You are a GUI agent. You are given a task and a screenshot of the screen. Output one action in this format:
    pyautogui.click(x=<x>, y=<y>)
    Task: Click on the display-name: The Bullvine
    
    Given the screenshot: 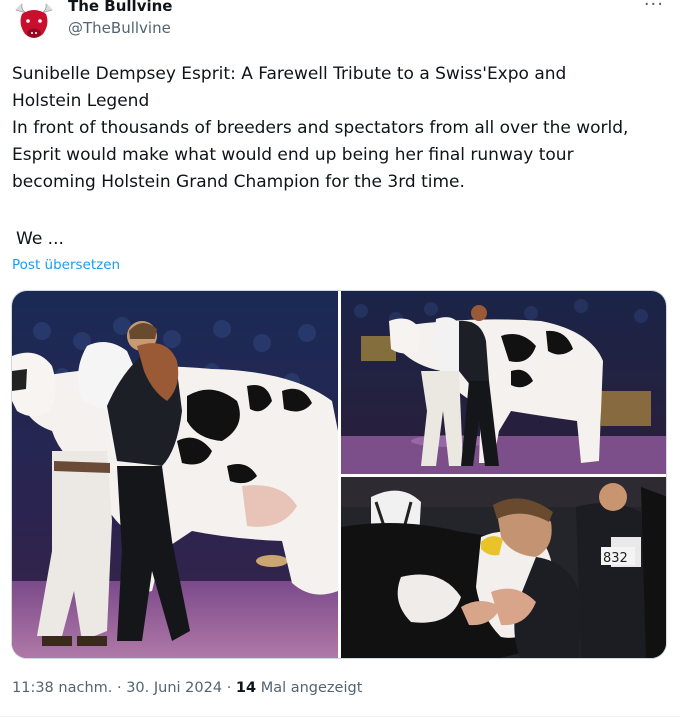 What is the action you would take?
    pyautogui.click(x=120, y=8)
    